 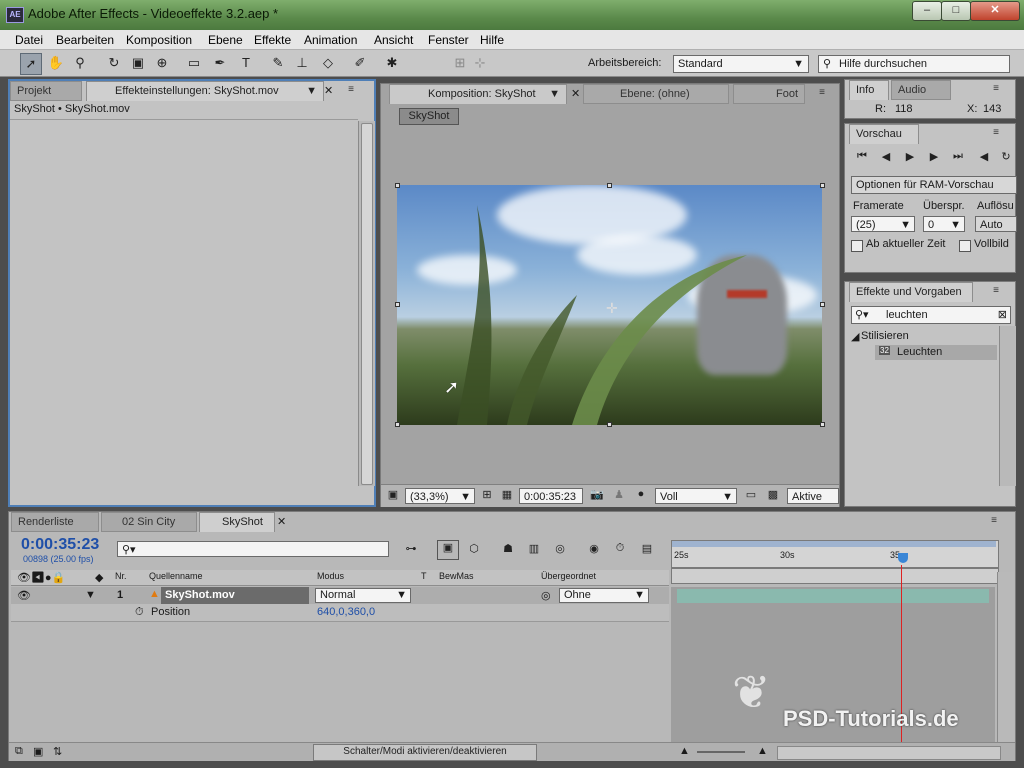 I want to click on clear-search-icon: ⊠, so click(x=1002, y=315).